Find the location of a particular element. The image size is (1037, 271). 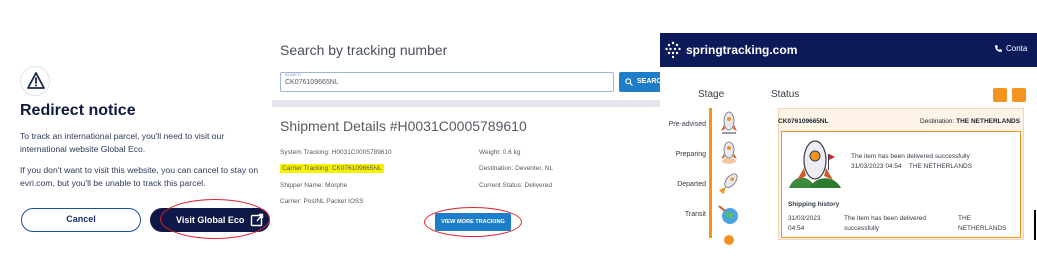

stage-departed: Departed is located at coordinates (691, 184).